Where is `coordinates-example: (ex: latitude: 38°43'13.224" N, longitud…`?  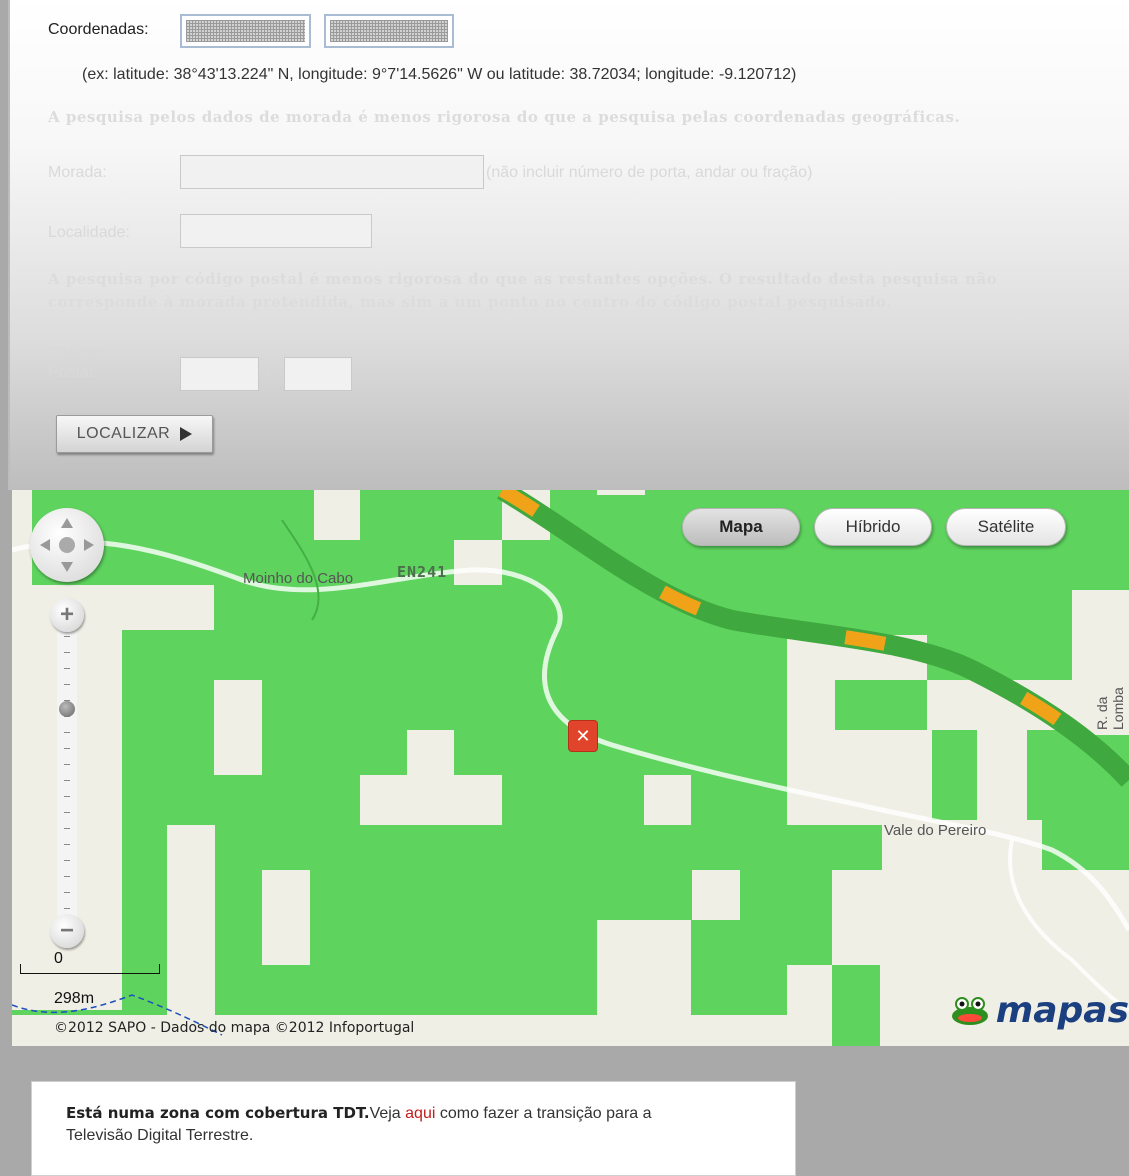
coordinates-example: (ex: latitude: 38°43'13.224" N, longitud… is located at coordinates (439, 74).